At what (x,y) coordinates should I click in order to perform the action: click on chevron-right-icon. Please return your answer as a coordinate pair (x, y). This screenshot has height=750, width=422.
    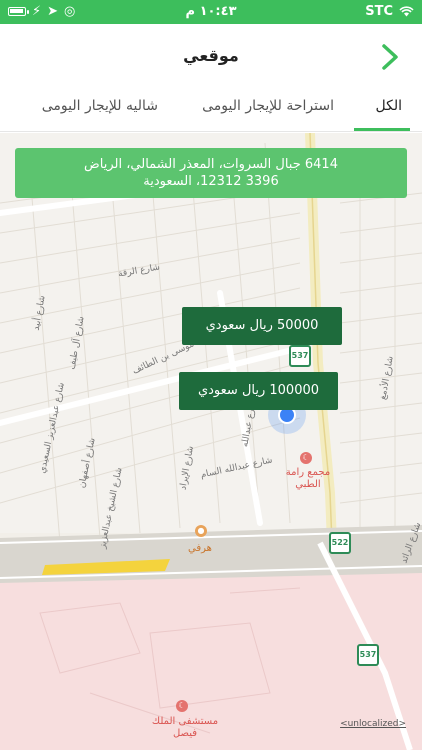
    Looking at the image, I should click on (390, 57).